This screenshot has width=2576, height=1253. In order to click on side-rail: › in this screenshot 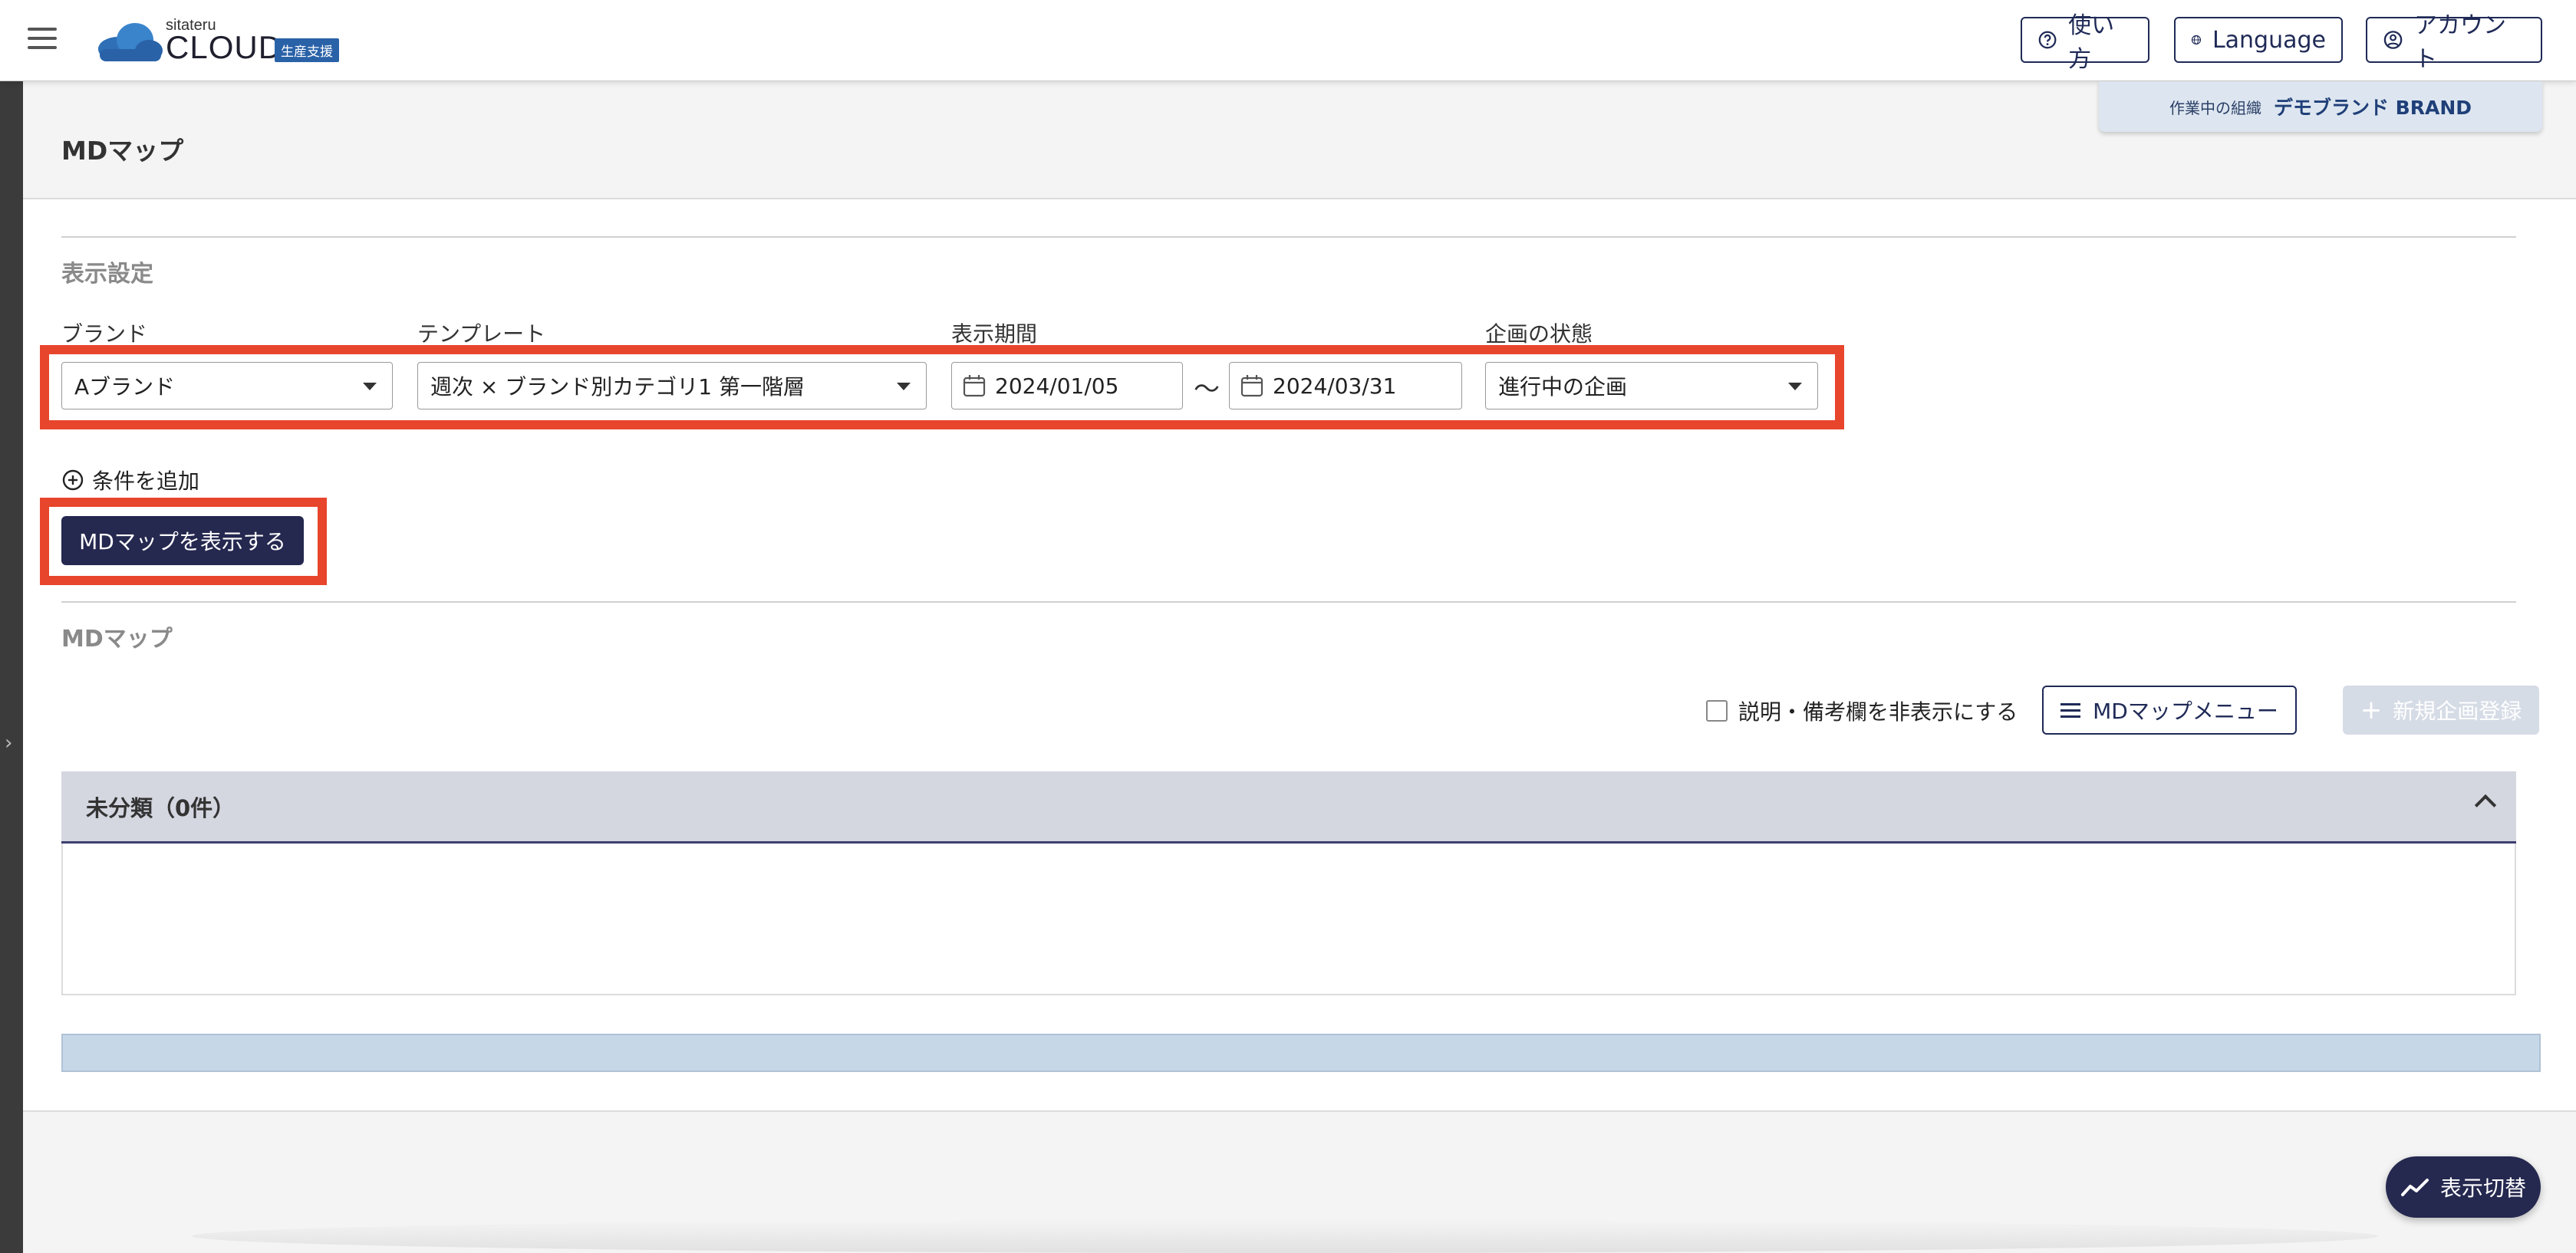, I will do `click(11, 667)`.